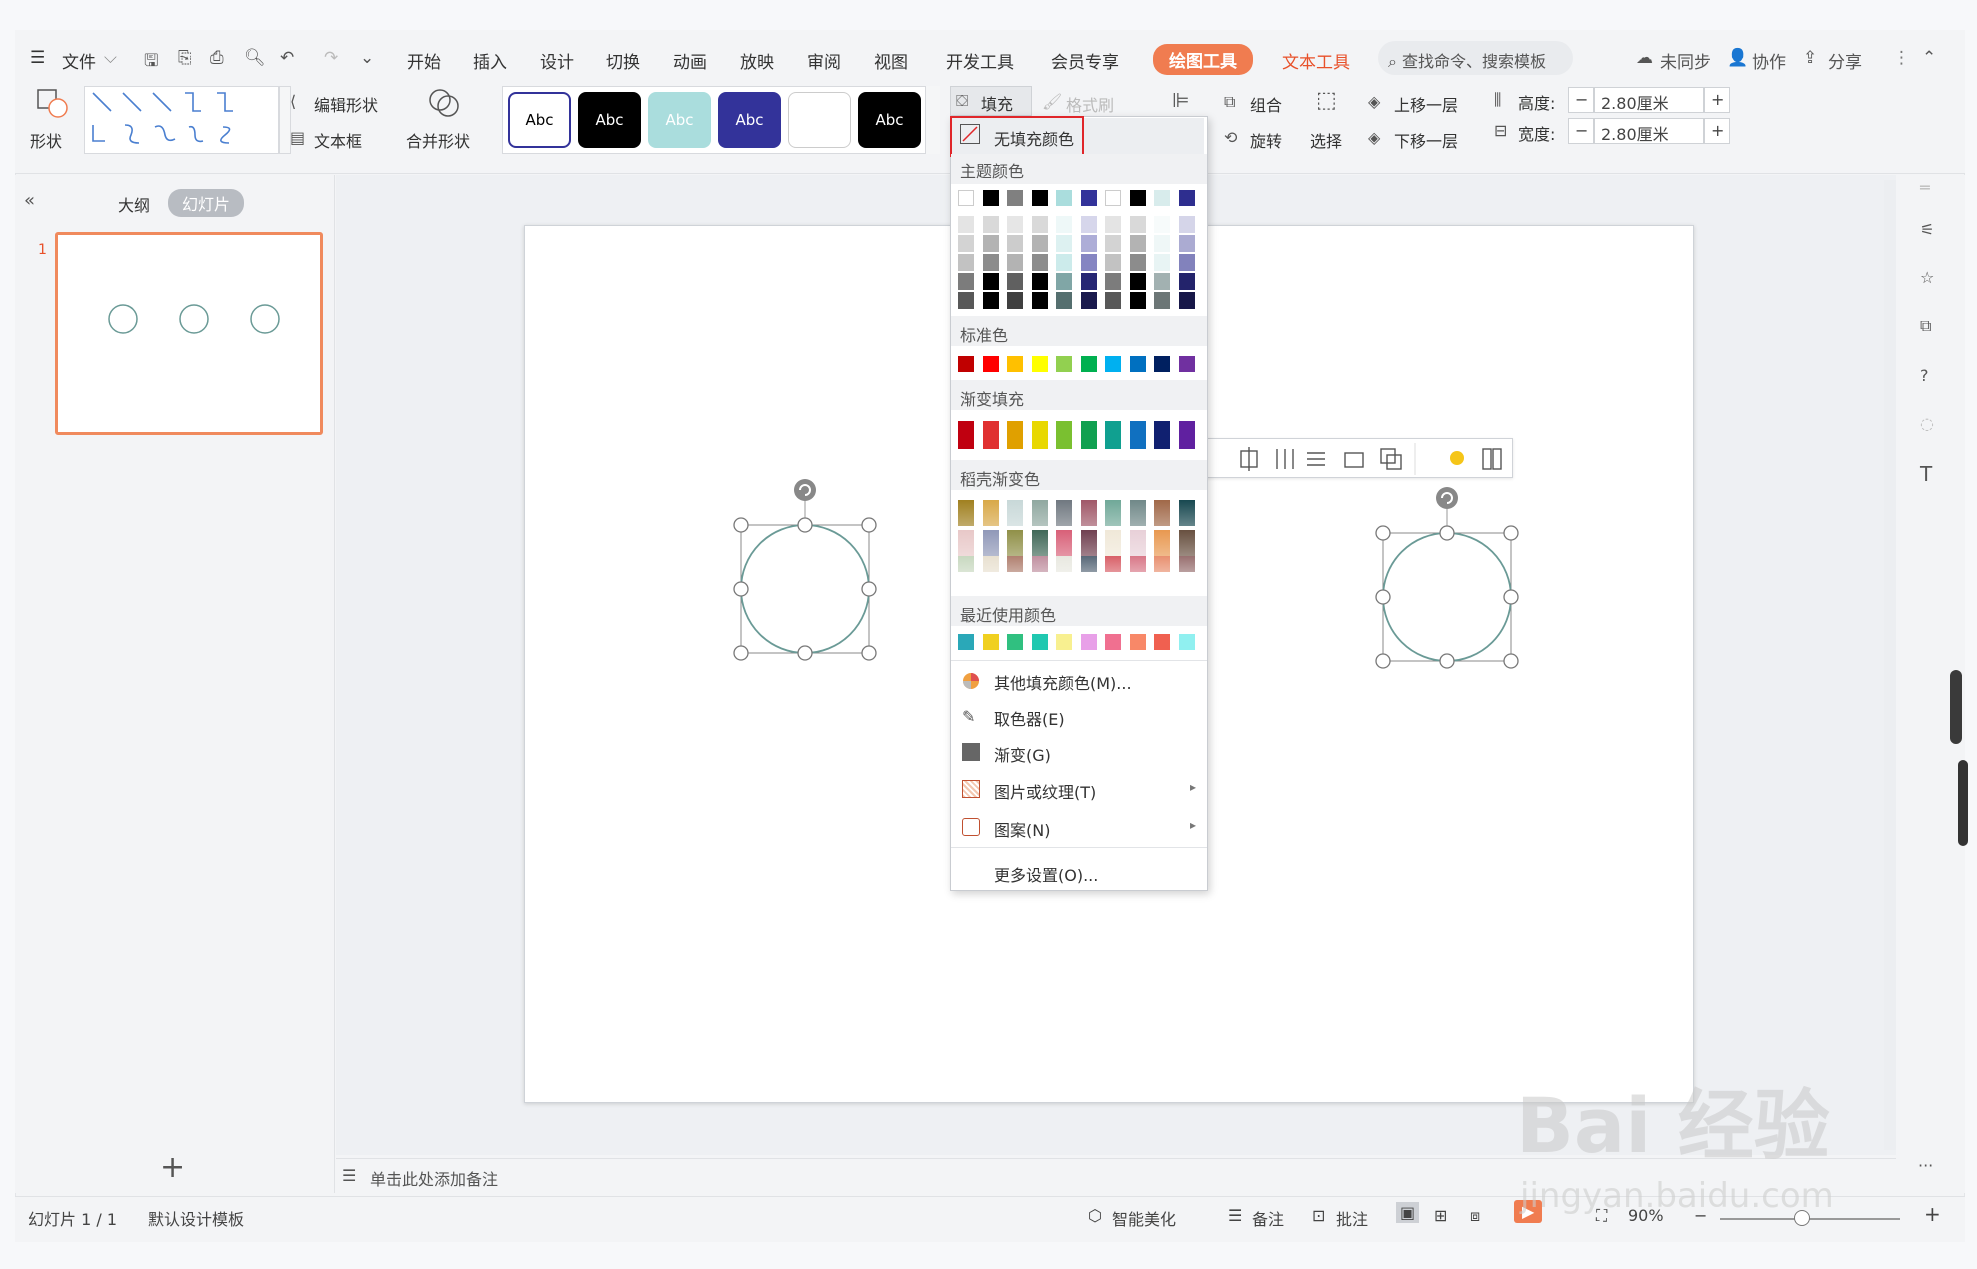 The width and height of the screenshot is (1977, 1269). What do you see at coordinates (1408, 1212) in the screenshot?
I see `normal-view-icon: ▣` at bounding box center [1408, 1212].